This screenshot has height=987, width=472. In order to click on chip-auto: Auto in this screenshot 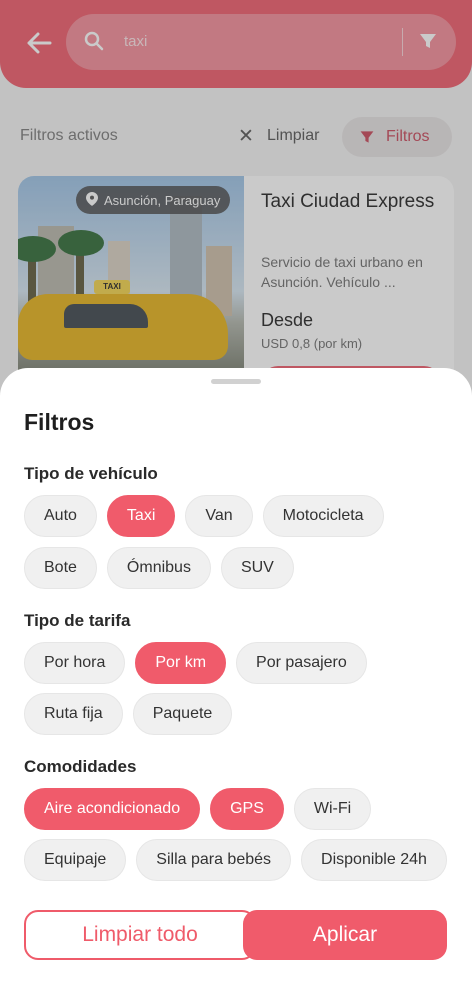, I will do `click(60, 516)`.